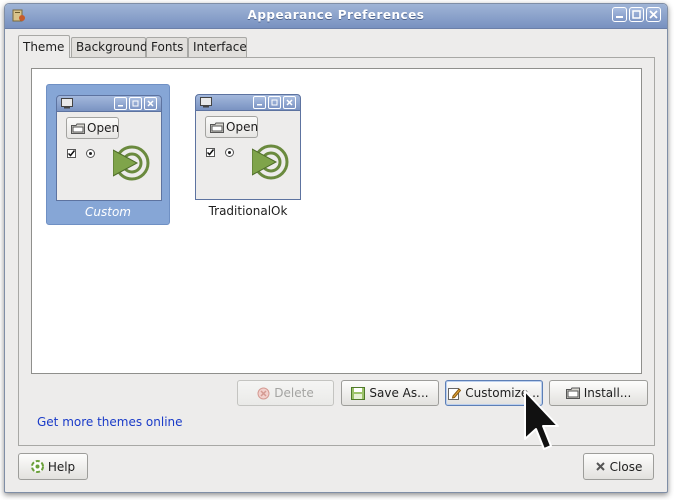 Image resolution: width=674 pixels, height=500 pixels. I want to click on help-button: Help, so click(53, 466).